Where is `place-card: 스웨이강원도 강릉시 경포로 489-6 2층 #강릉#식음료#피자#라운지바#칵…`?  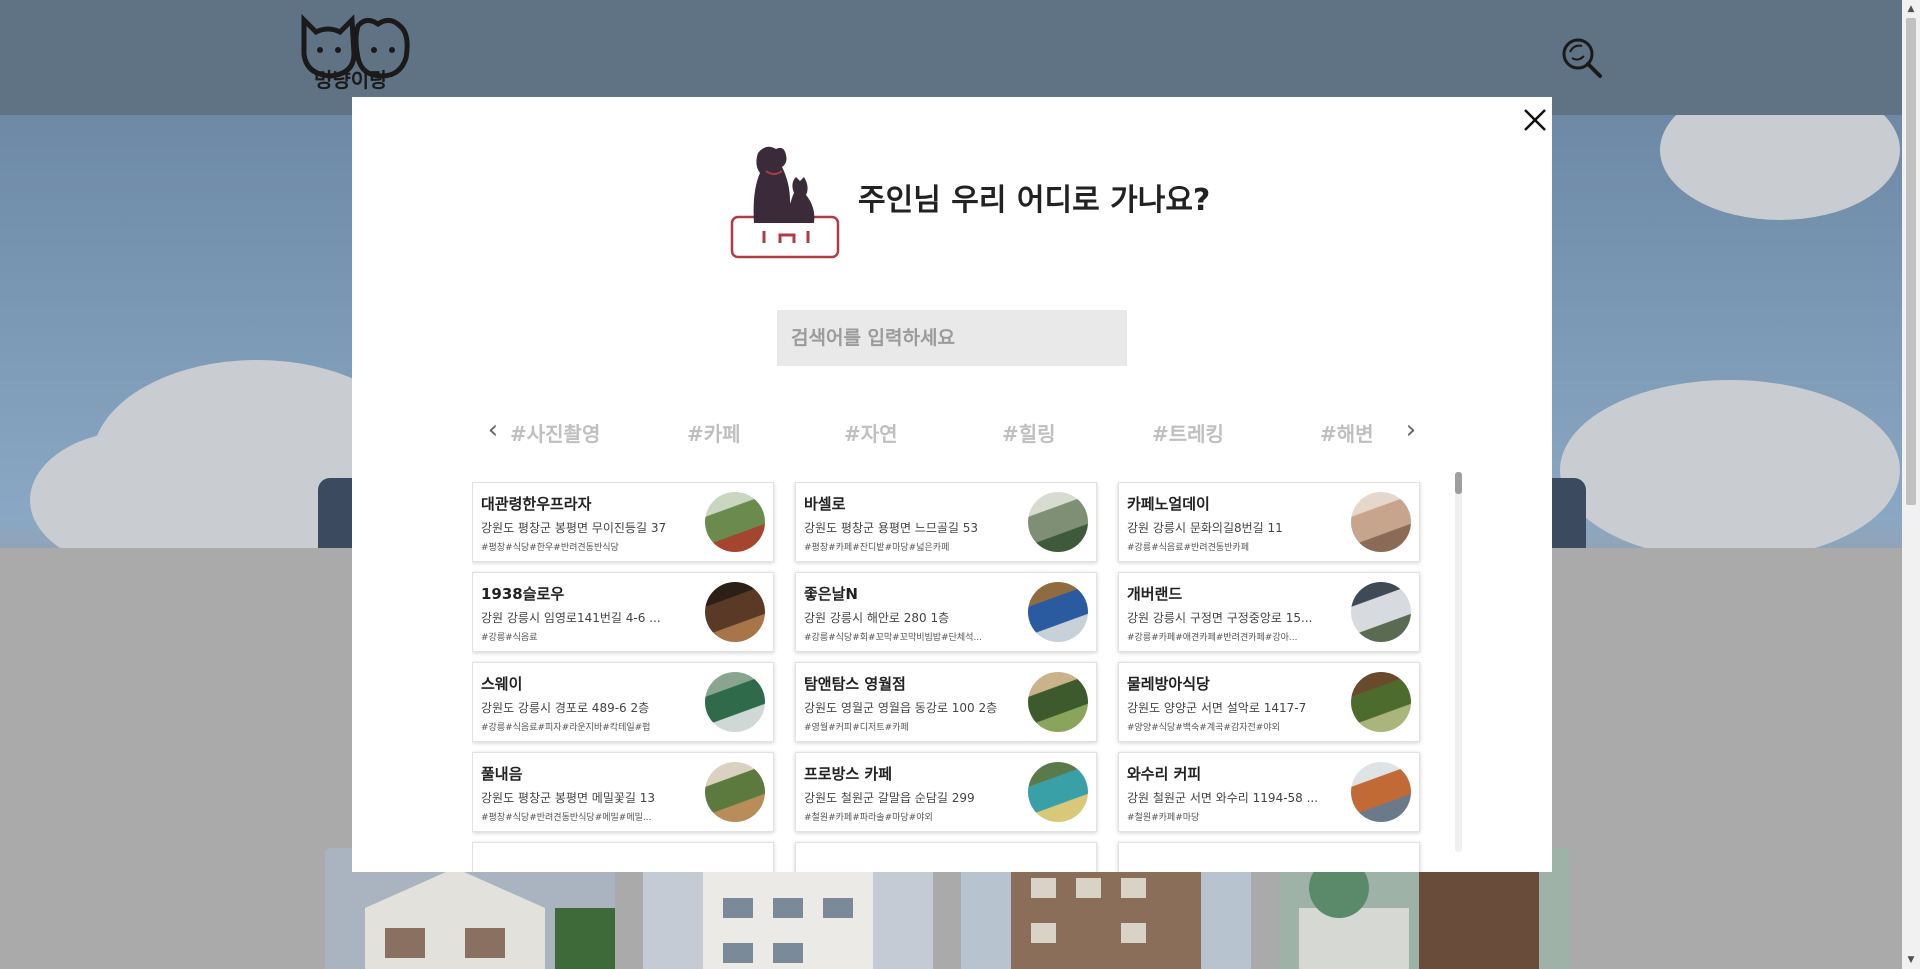 place-card: 스웨이강원도 강릉시 경포로 489-6 2층 #강릉#식음료#피자#라운지바#칵… is located at coordinates (623, 702).